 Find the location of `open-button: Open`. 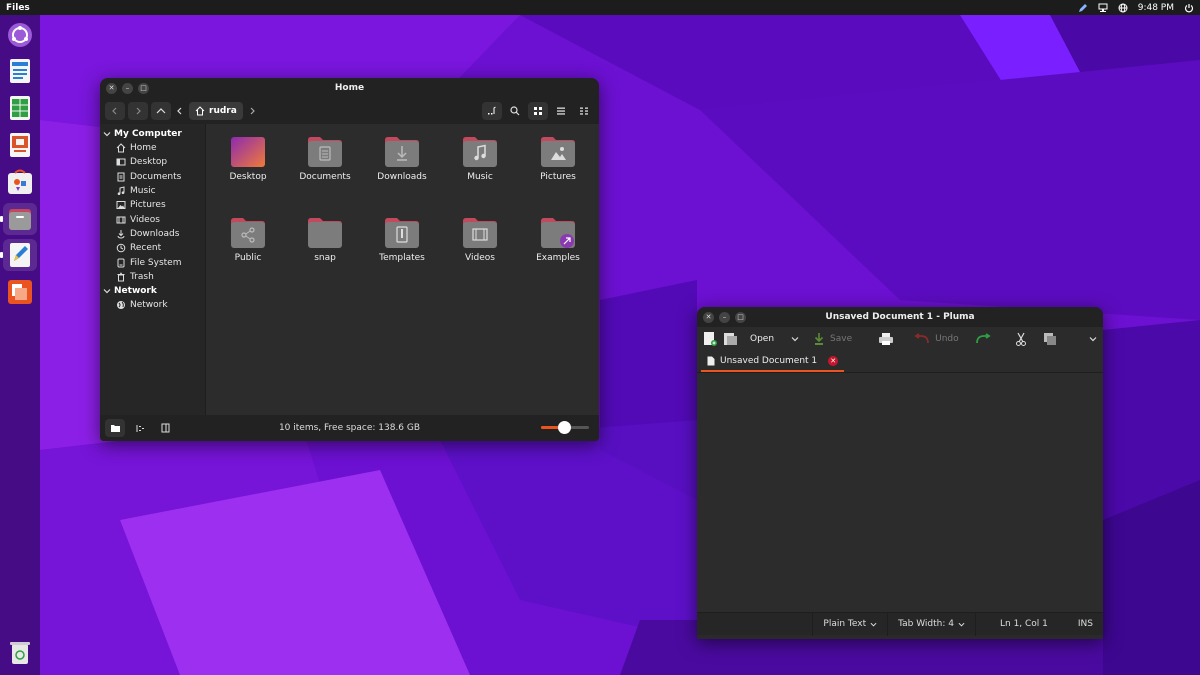

open-button: Open is located at coordinates (761, 339).